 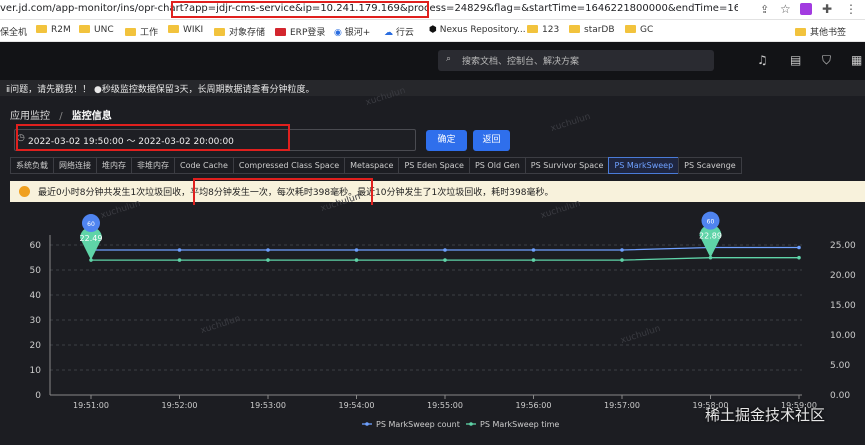 I want to click on menu-icon: ⋮, so click(x=851, y=9).